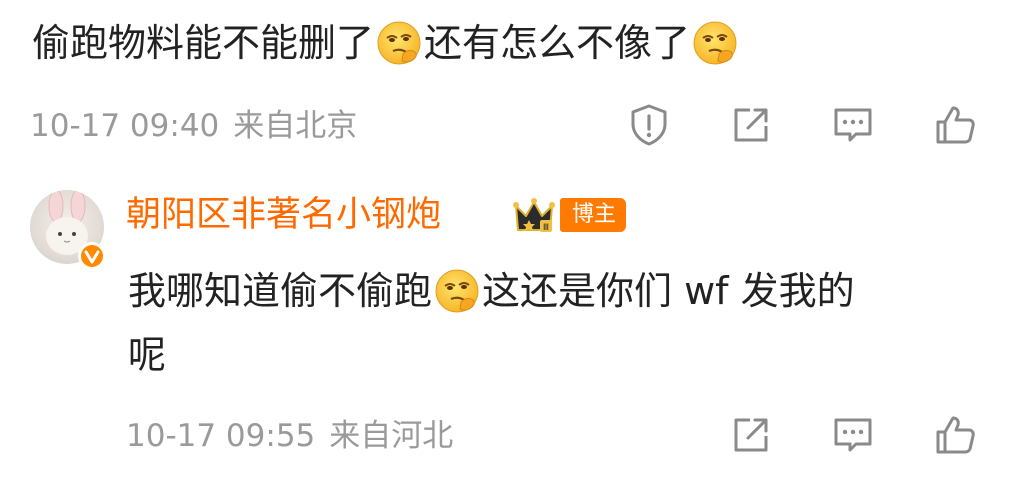 This screenshot has height=487, width=1024. I want to click on reply-meta: 10-17 09:55 来自河北, so click(289, 436).